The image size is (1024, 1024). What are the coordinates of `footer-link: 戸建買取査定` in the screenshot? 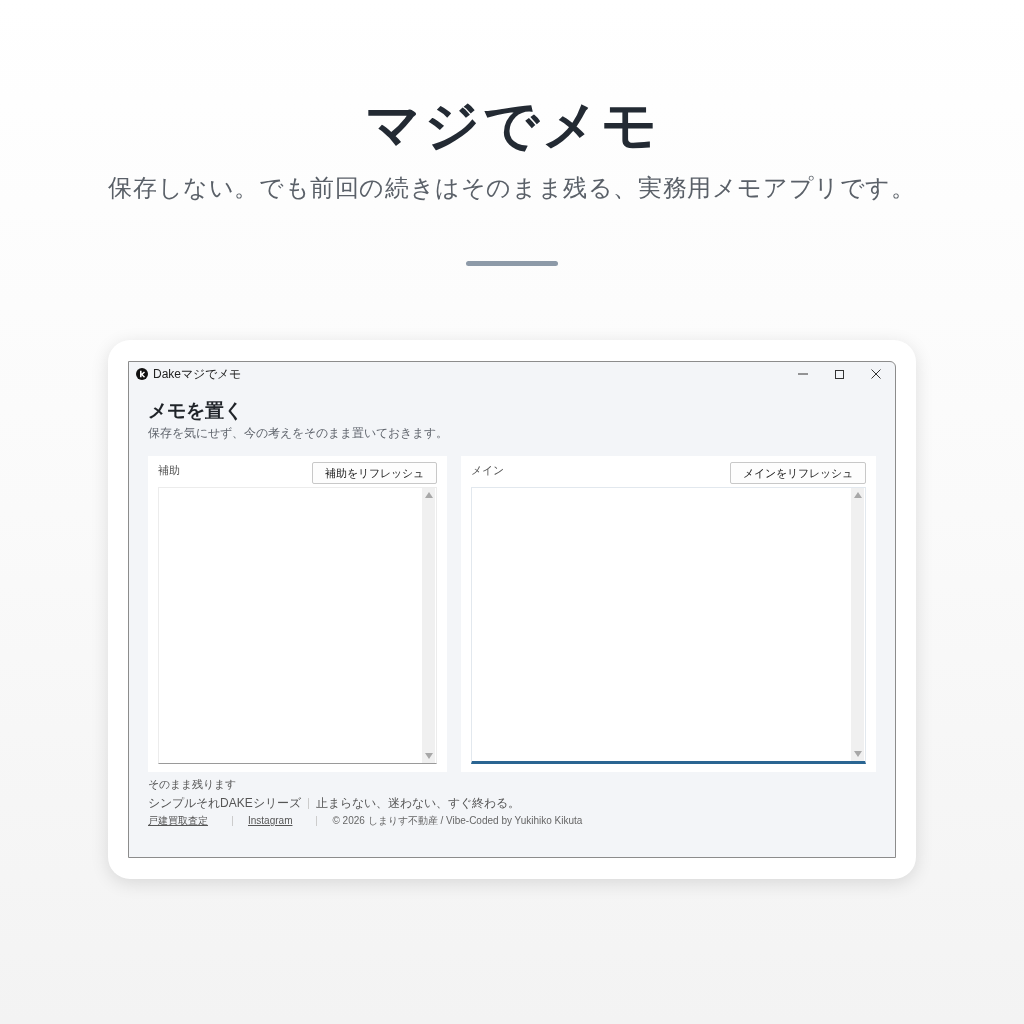 It's located at (178, 820).